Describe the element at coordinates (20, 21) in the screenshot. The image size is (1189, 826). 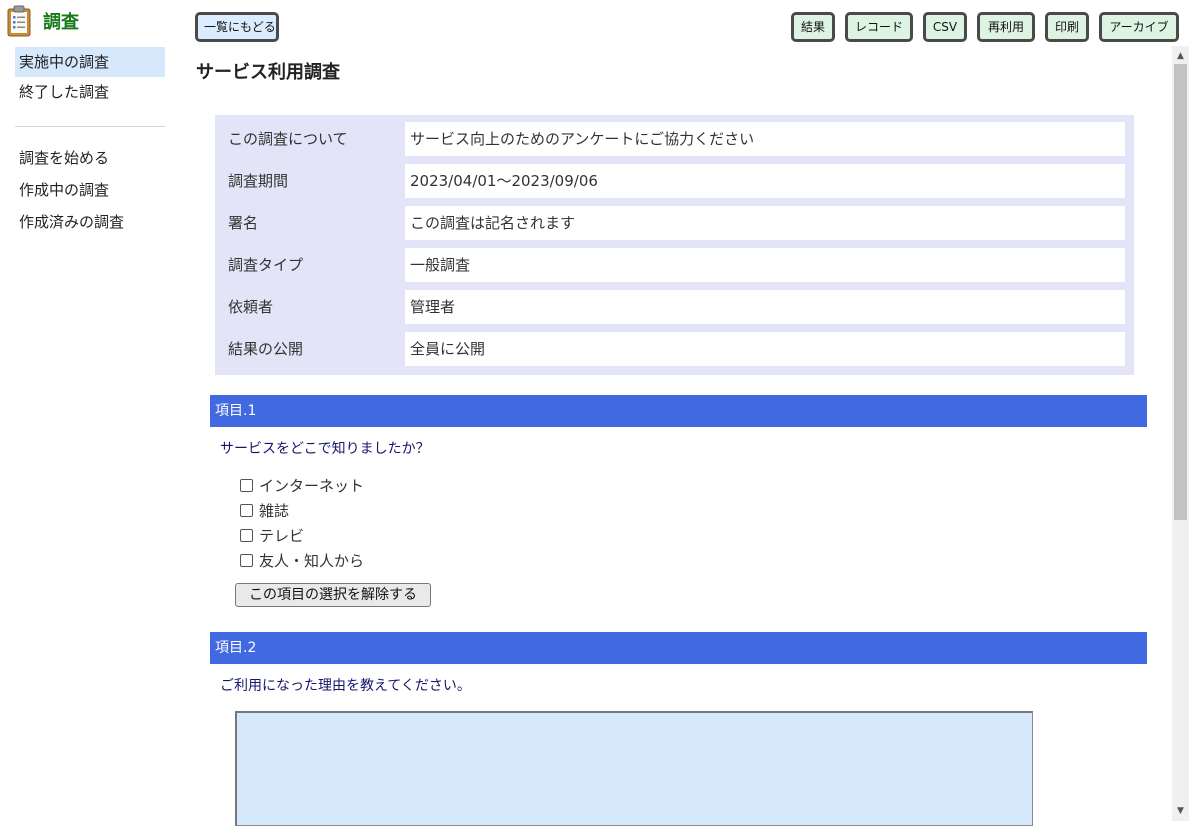
I see `clipboard-icon` at that location.